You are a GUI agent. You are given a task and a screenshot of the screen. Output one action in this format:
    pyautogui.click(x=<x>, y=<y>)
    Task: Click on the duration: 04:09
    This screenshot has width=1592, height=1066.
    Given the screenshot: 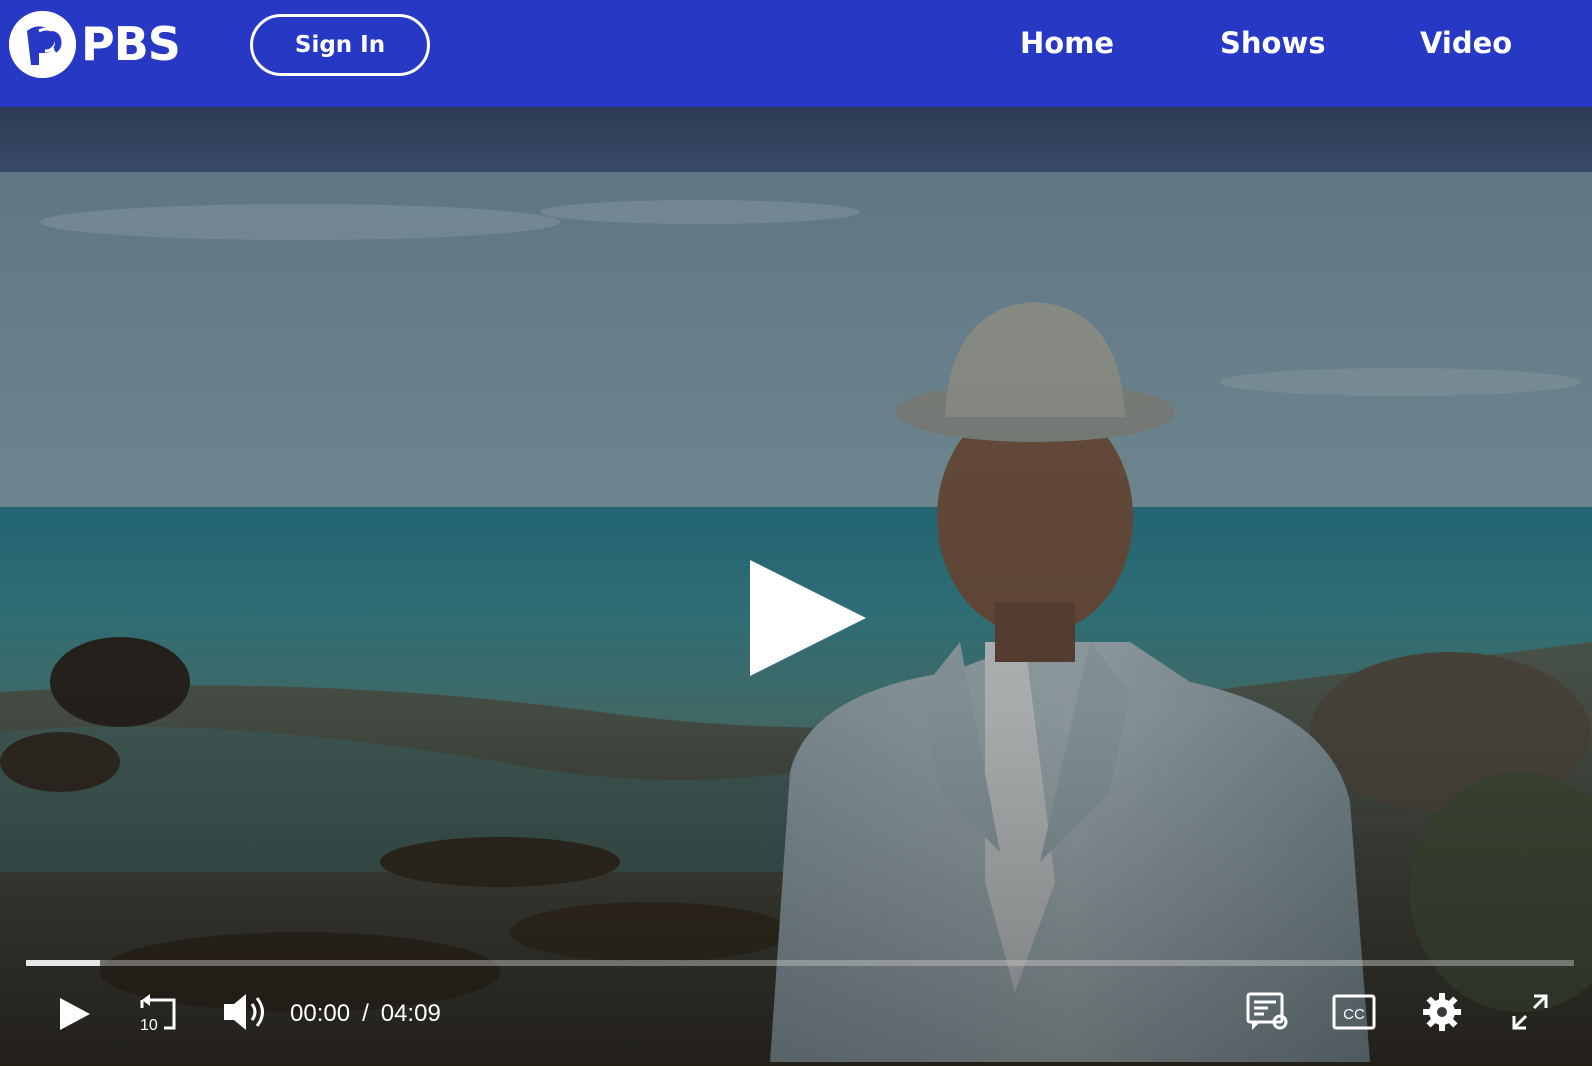 What is the action you would take?
    pyautogui.click(x=410, y=1013)
    